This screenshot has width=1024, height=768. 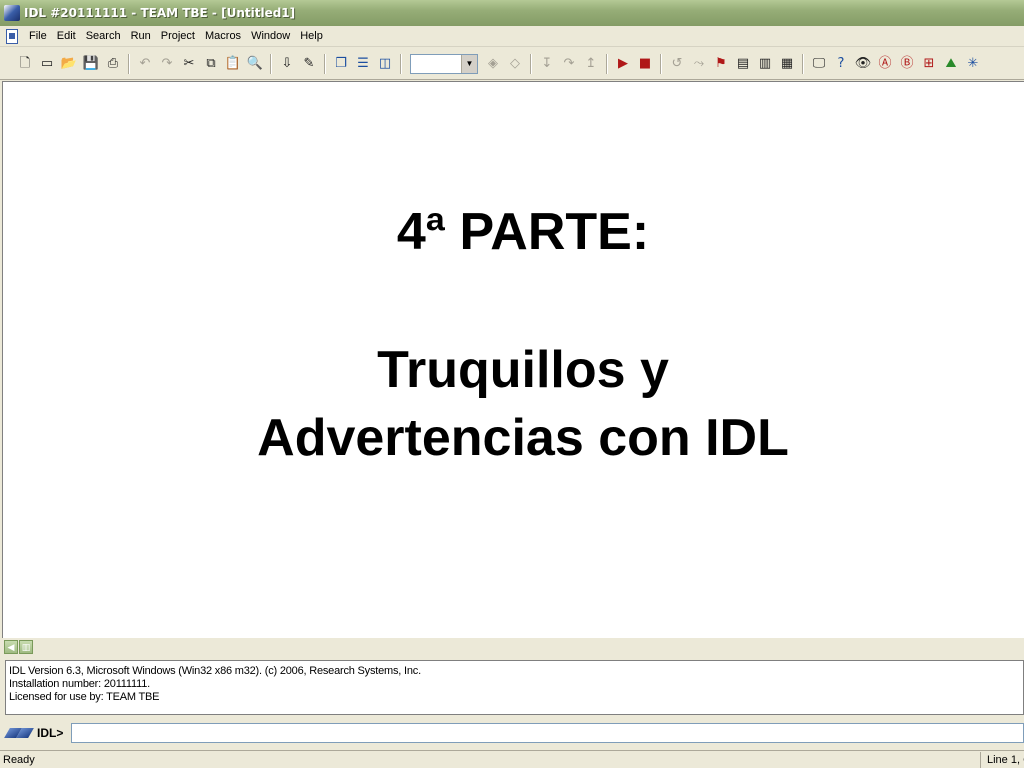 I want to click on menu-window: Window, so click(x=270, y=36).